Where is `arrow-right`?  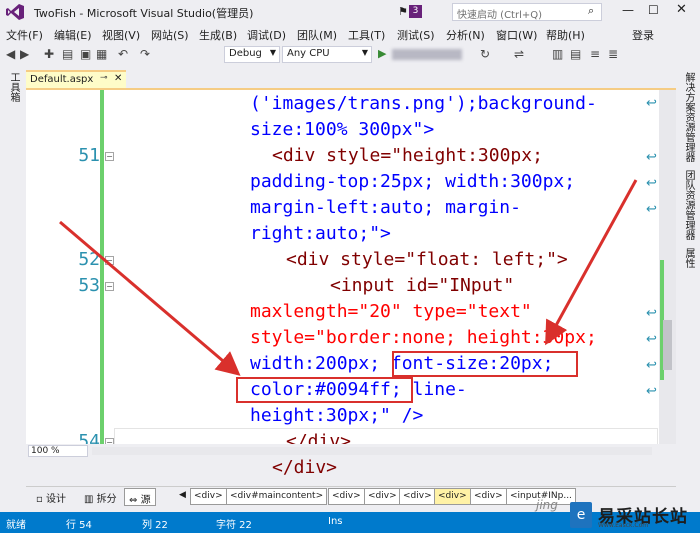 arrow-right is located at coordinates (591, 262).